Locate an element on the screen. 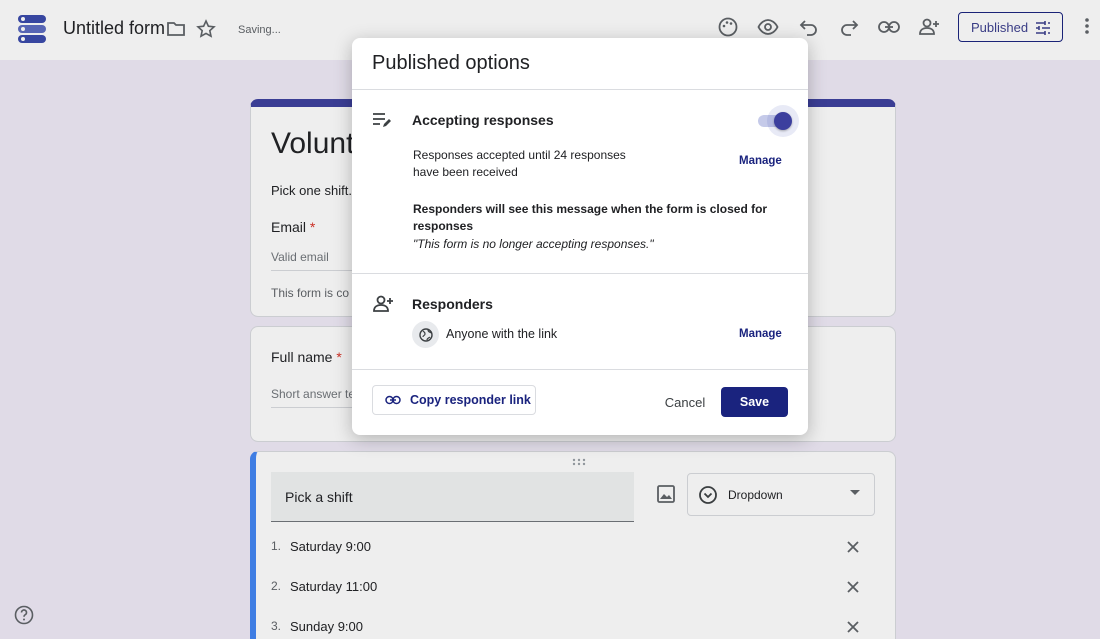  globe-icon is located at coordinates (425, 334).